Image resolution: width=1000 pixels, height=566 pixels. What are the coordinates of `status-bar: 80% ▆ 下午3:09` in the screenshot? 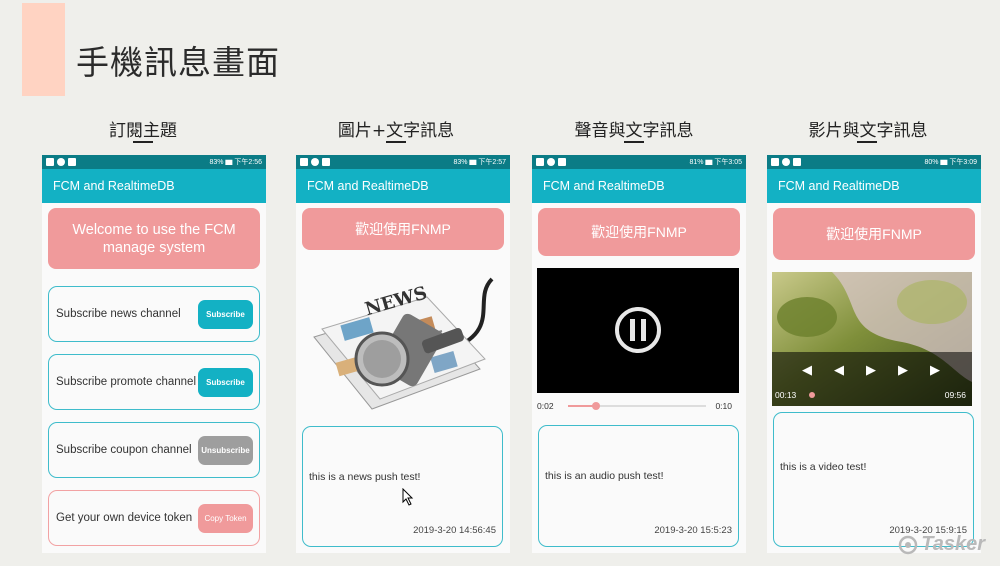 It's located at (874, 162).